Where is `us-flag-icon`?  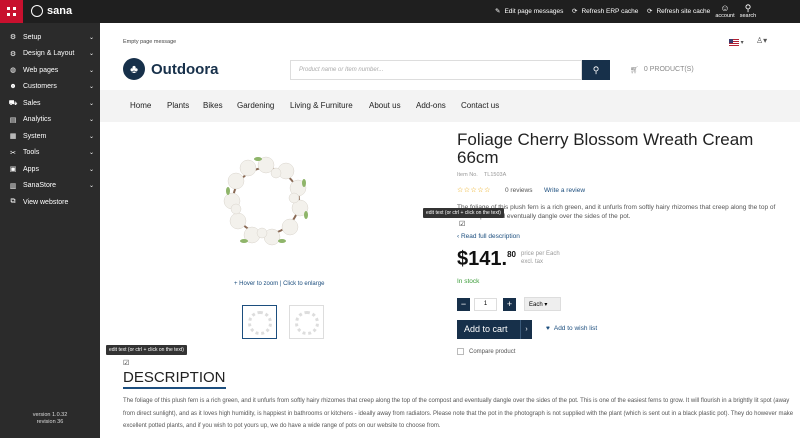 us-flag-icon is located at coordinates (734, 42).